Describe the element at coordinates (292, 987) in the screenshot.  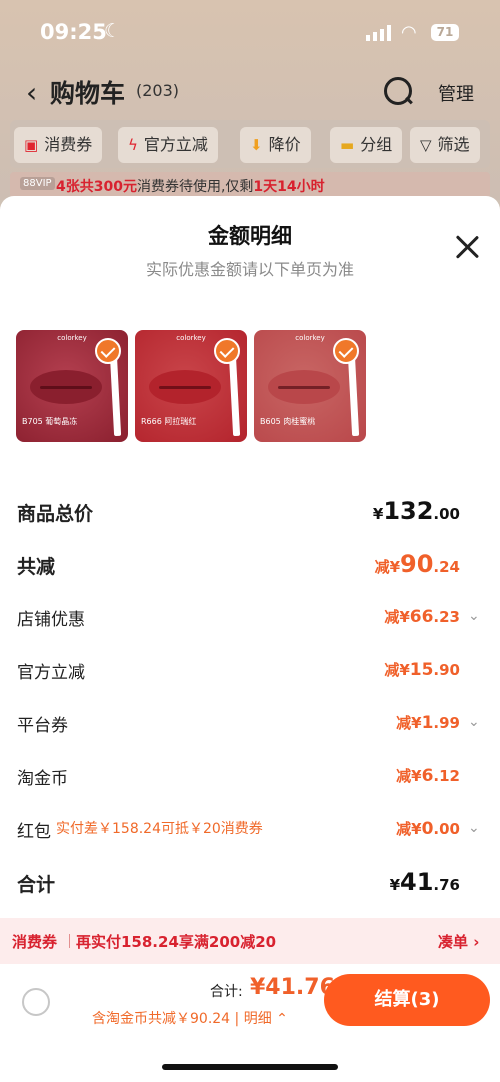
I see `footer-total-value: ¥41.76` at that location.